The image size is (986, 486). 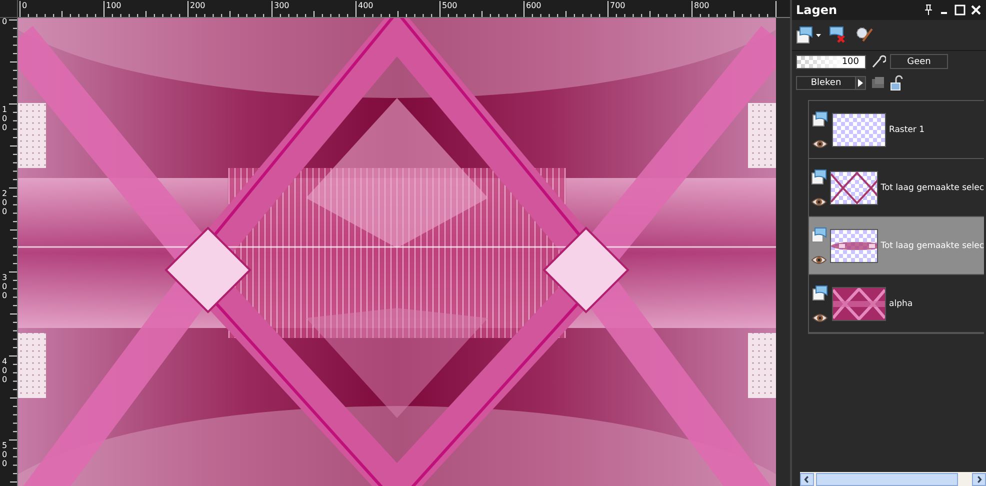 What do you see at coordinates (702, 6) in the screenshot?
I see `ruler-label: 800` at bounding box center [702, 6].